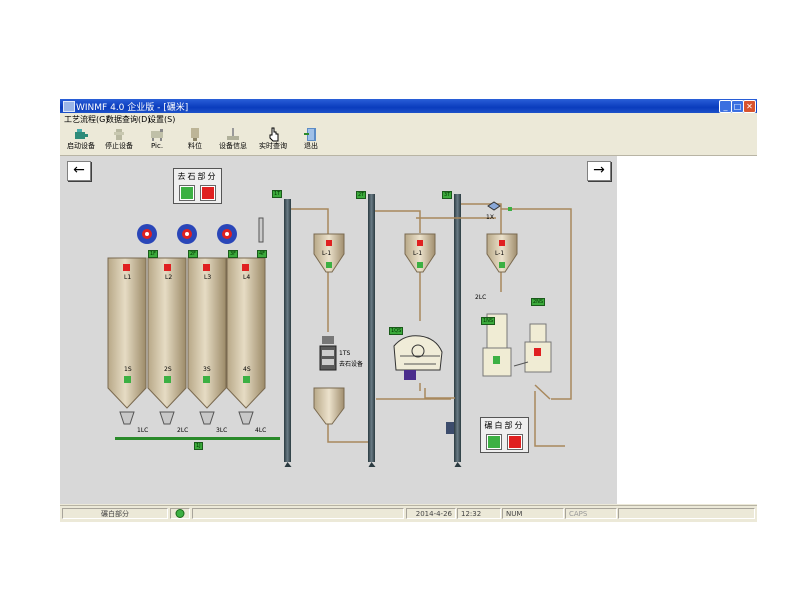 This screenshot has width=800, height=600. I want to click on device-info-button: 设备信息, so click(233, 140).